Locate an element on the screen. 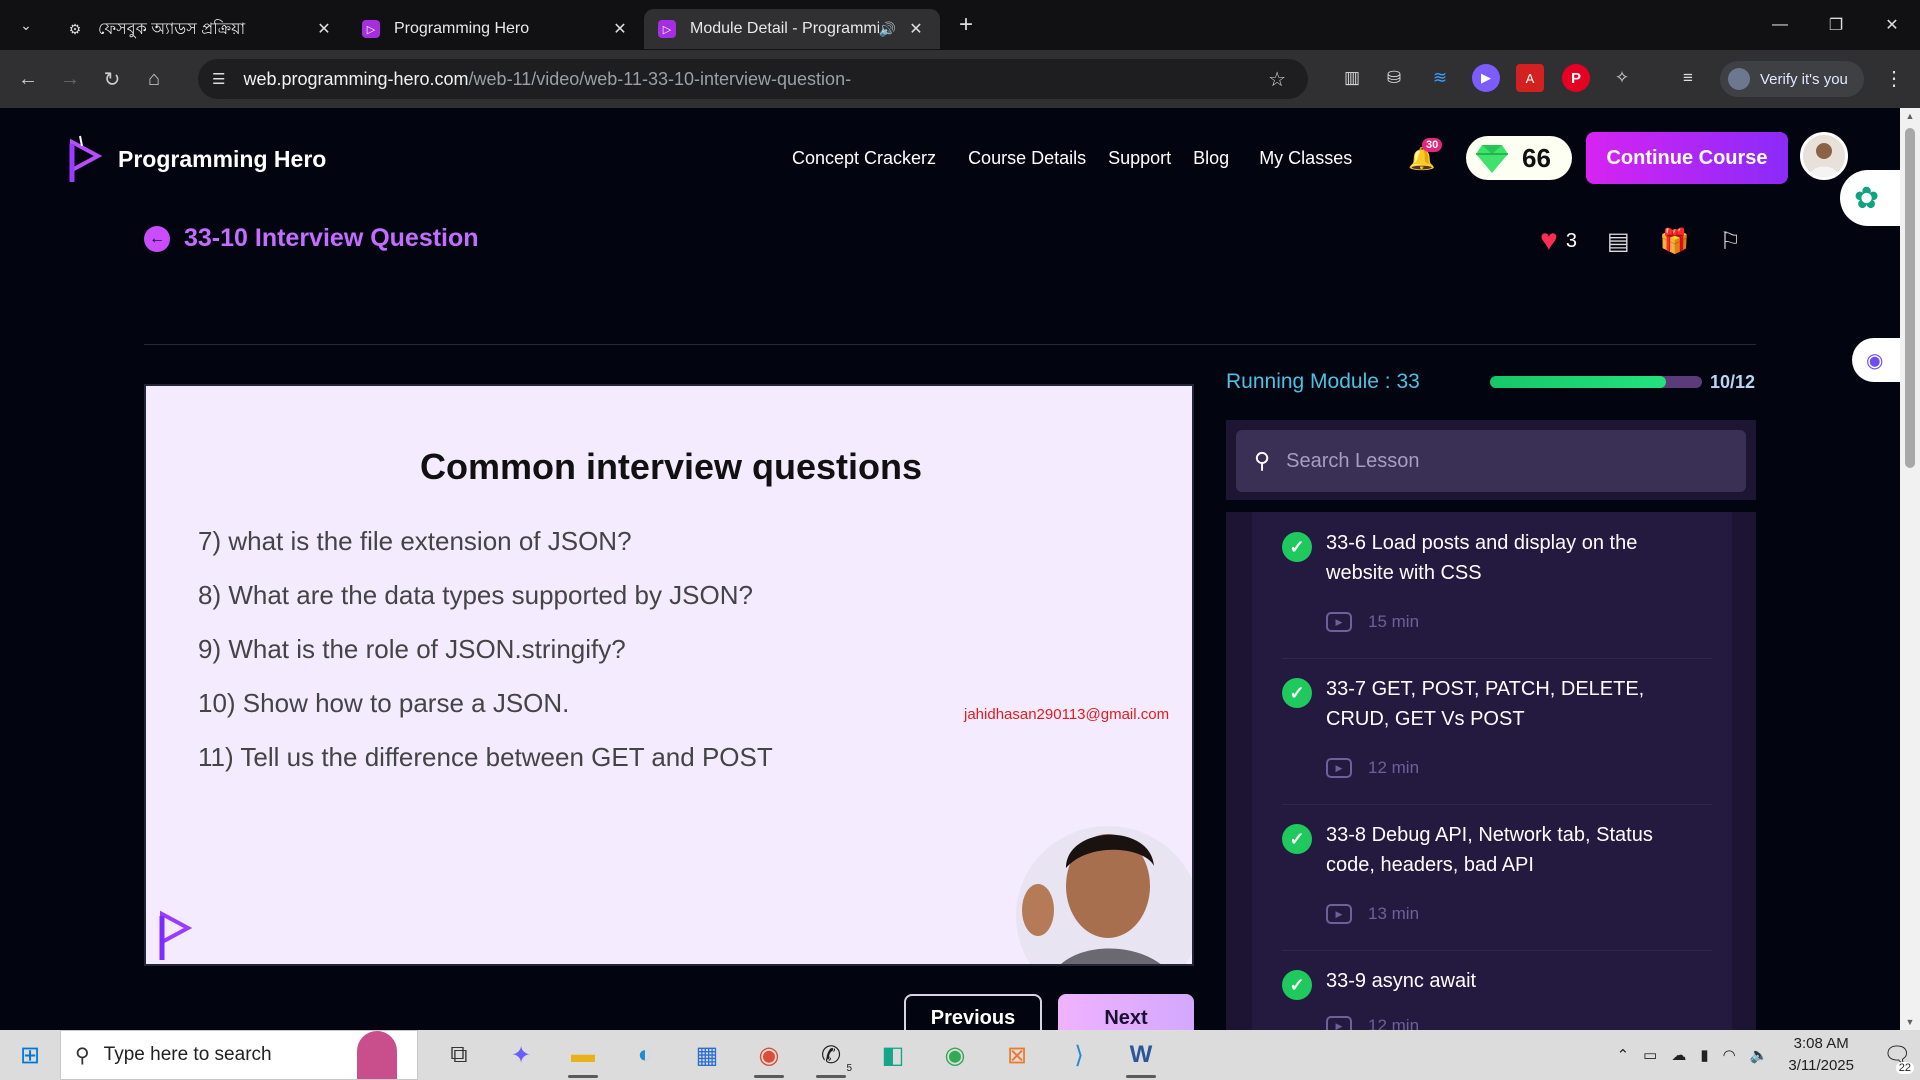 The height and width of the screenshot is (1080, 1920). back-arrow-icon: ← is located at coordinates (157, 238).